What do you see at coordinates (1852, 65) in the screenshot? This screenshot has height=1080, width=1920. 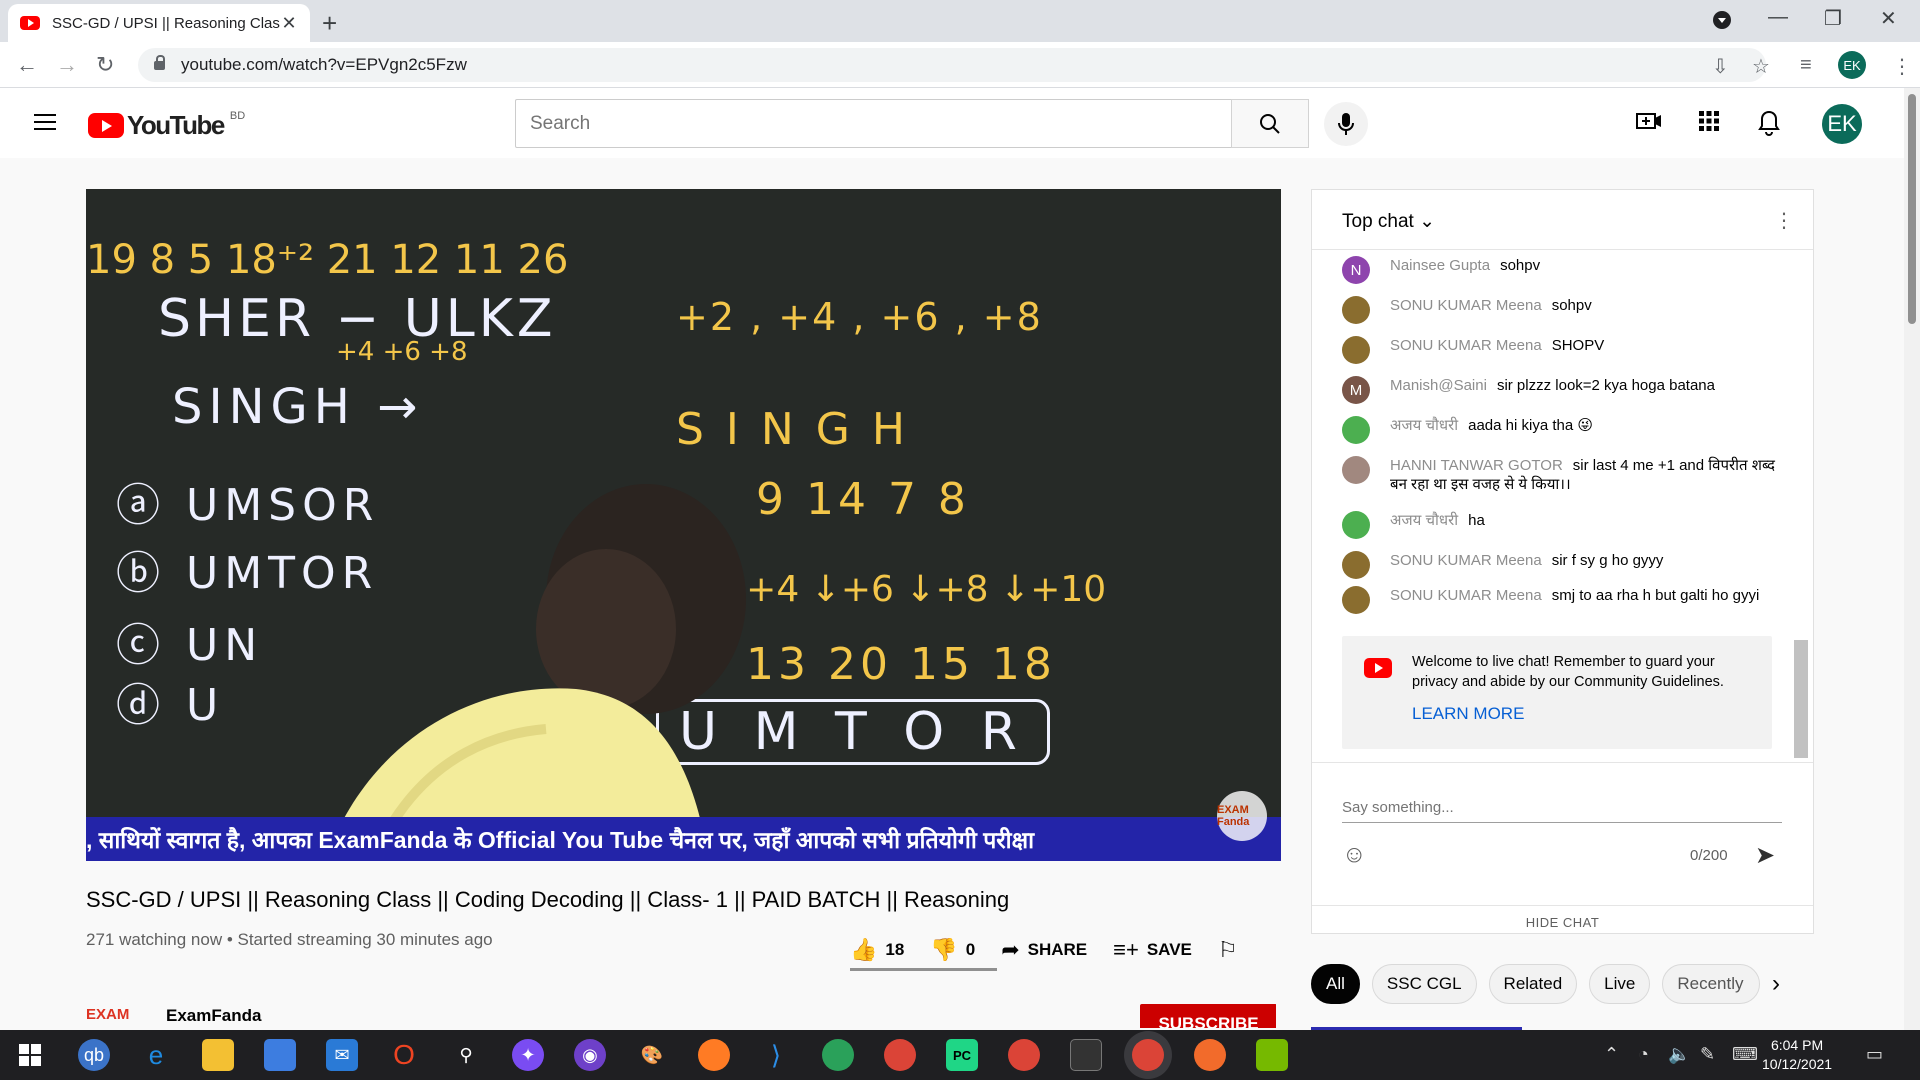 I see `browser-profile-avatar: EK` at bounding box center [1852, 65].